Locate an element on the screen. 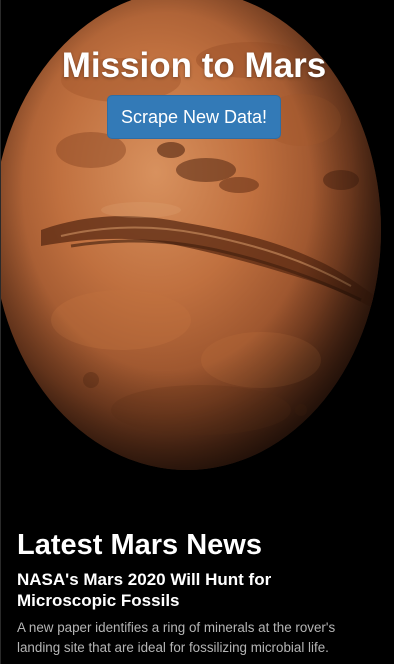 The width and height of the screenshot is (400, 664). page-margin is located at coordinates (397, 332).